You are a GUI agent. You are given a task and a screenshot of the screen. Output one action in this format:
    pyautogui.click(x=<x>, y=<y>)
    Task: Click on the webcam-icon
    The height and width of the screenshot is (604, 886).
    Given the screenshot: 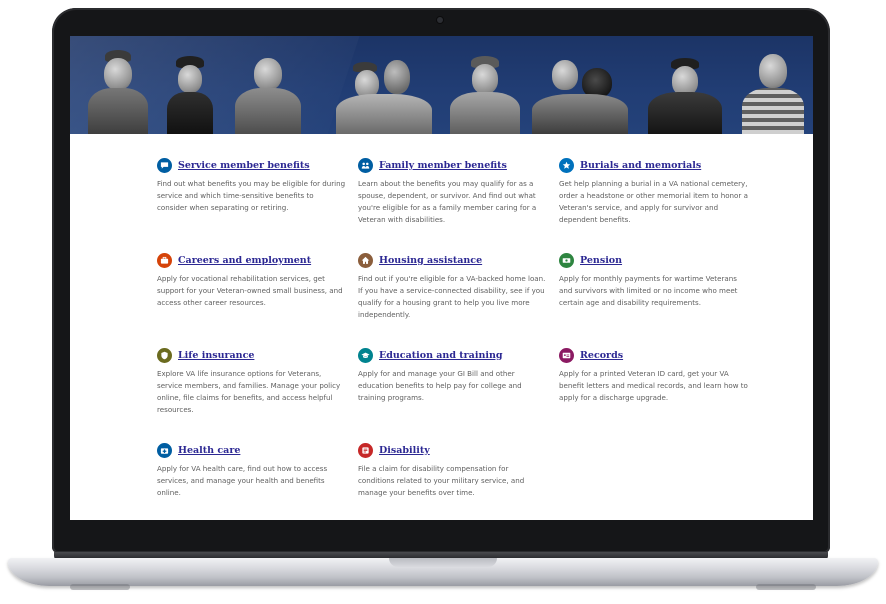 What is the action you would take?
    pyautogui.click(x=440, y=20)
    